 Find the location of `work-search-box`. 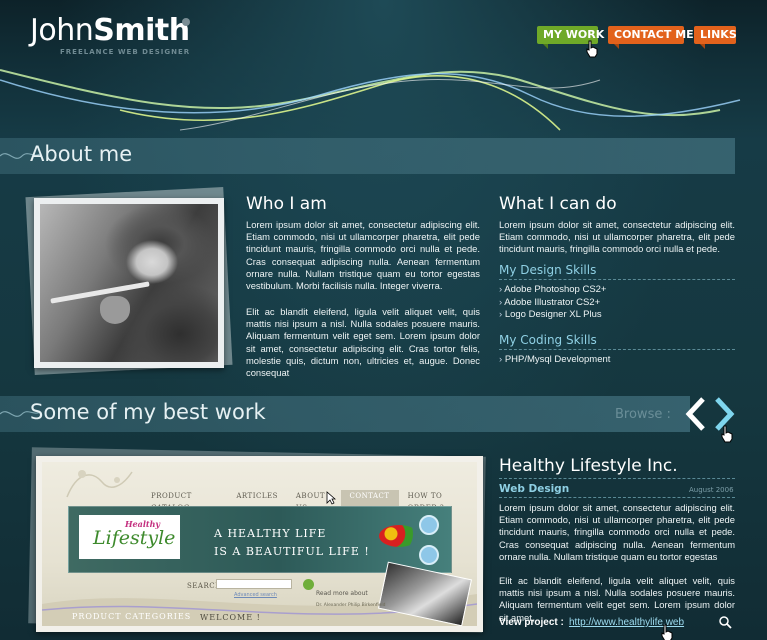

work-search-box is located at coordinates (254, 584).